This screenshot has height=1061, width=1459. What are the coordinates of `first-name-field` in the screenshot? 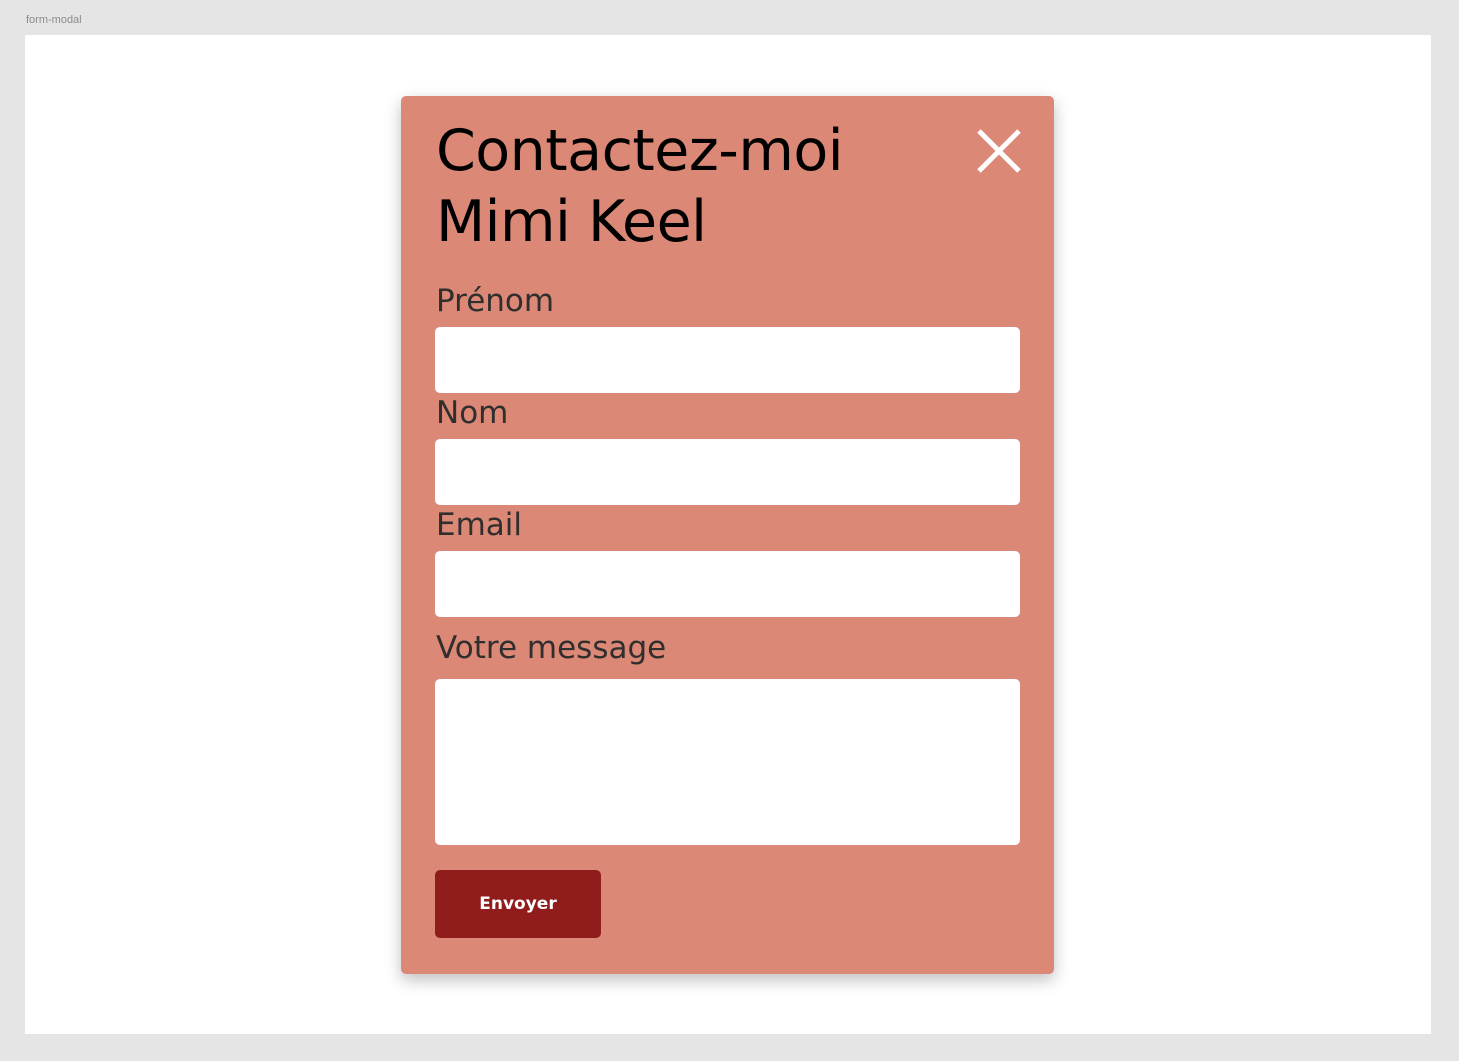 It's located at (727, 360).